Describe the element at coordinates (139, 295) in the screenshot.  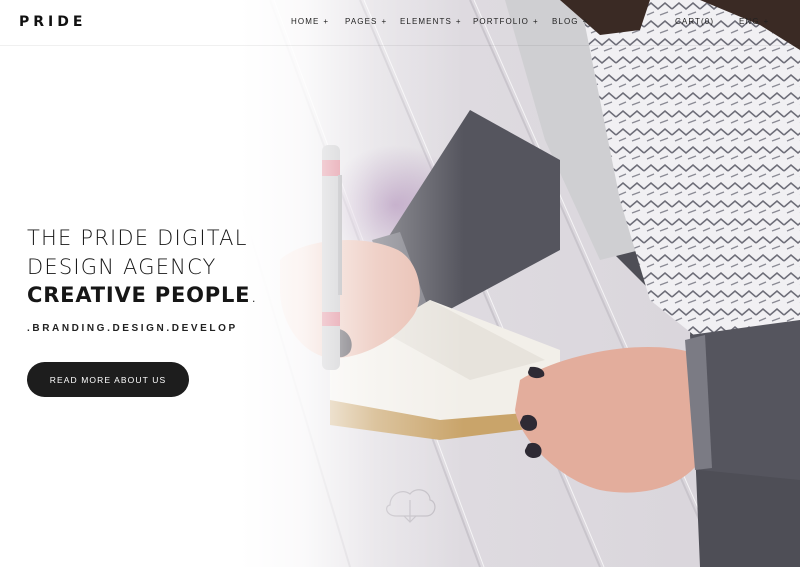
I see `hero-heading-bold: CREATIVE PEOPLE` at that location.